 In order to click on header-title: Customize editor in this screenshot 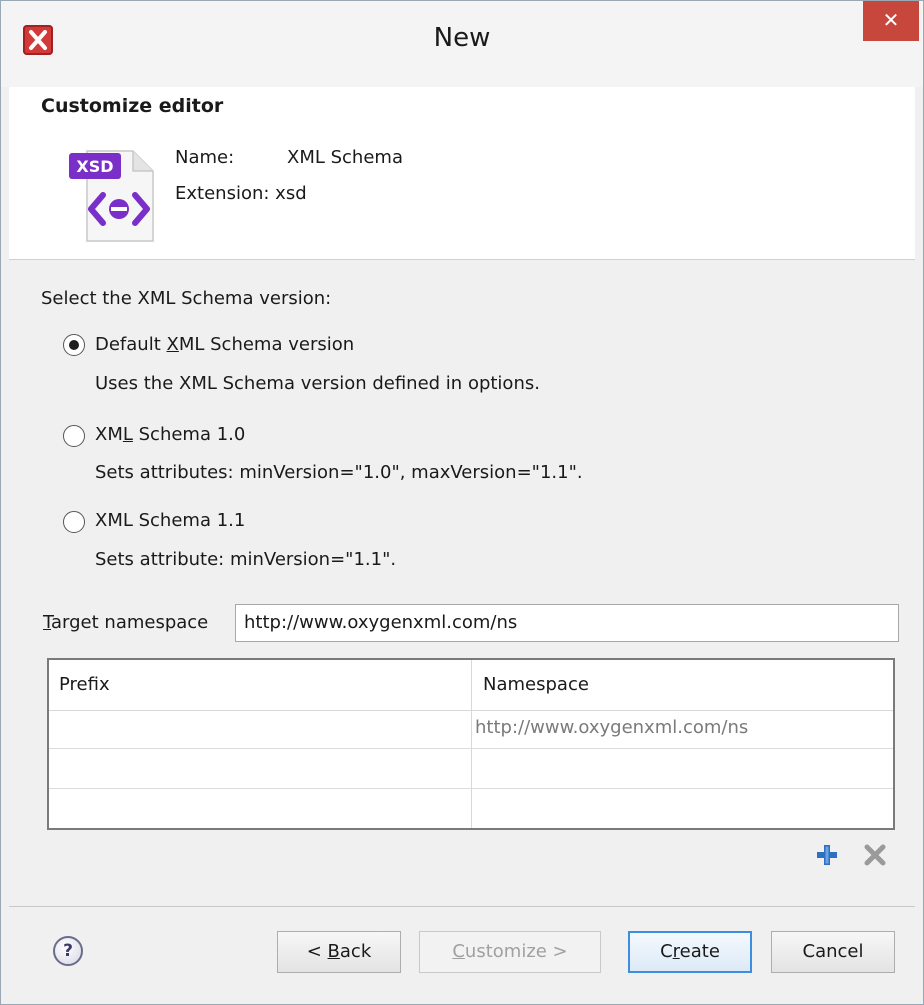, I will do `click(132, 106)`.